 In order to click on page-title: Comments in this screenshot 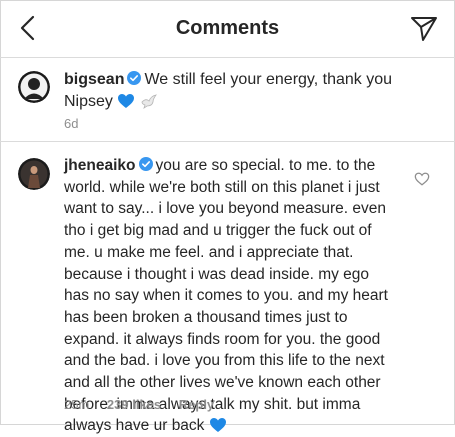, I will do `click(227, 28)`.